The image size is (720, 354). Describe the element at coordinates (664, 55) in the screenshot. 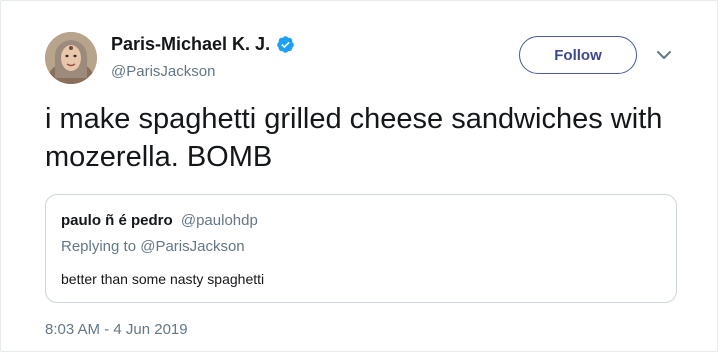

I see `chevron-down-icon` at that location.